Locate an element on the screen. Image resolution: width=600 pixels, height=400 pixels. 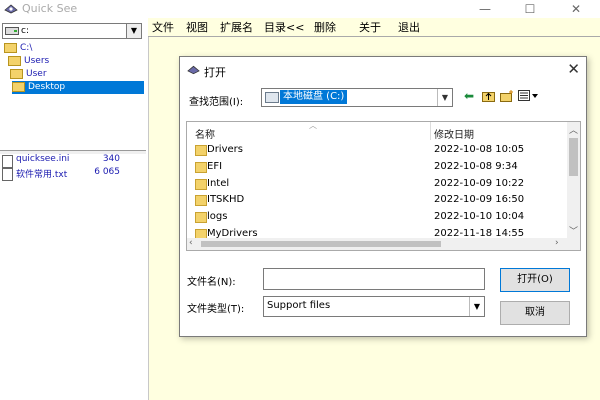
chevron-down-icon: ﹀ is located at coordinates (573, 230).